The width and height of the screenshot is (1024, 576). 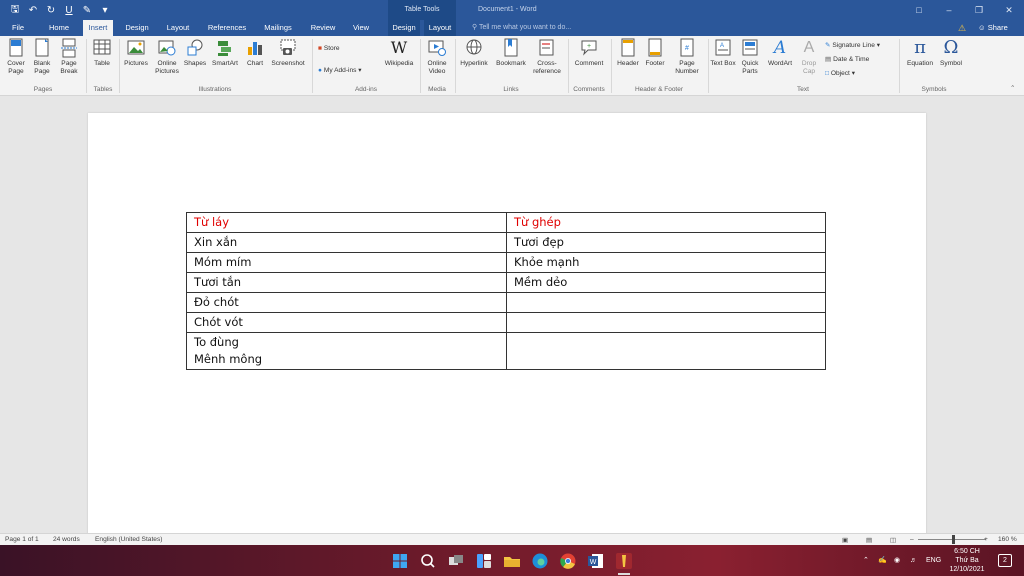 I want to click on blank-page-button: Blank Page, so click(x=42, y=57).